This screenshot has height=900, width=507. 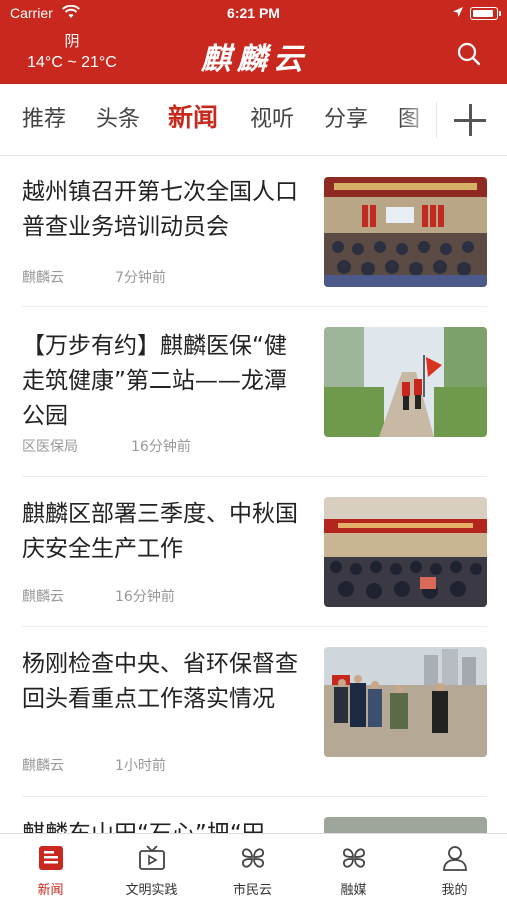 I want to click on tab-audio-video: 视听, so click(x=272, y=120).